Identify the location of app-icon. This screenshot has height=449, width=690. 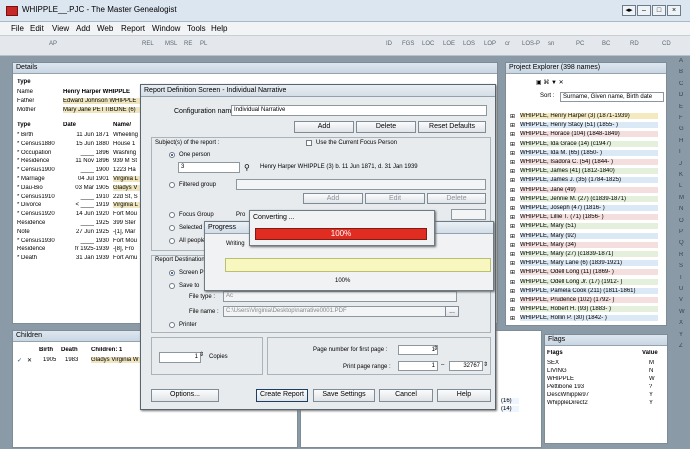
(12, 11).